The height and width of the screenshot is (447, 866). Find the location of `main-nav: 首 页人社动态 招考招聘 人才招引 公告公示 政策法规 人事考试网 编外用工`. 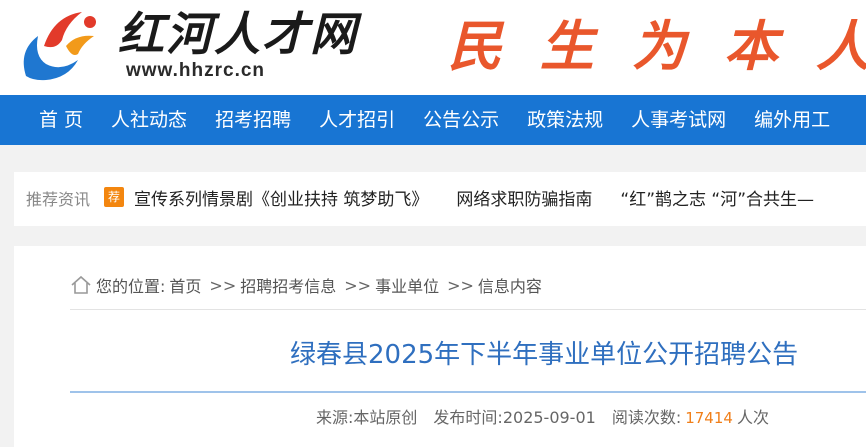

main-nav: 首 页人社动态 招考招聘 人才招引 公告公示 政策法规 人事考试网 编外用工 is located at coordinates (433, 120).